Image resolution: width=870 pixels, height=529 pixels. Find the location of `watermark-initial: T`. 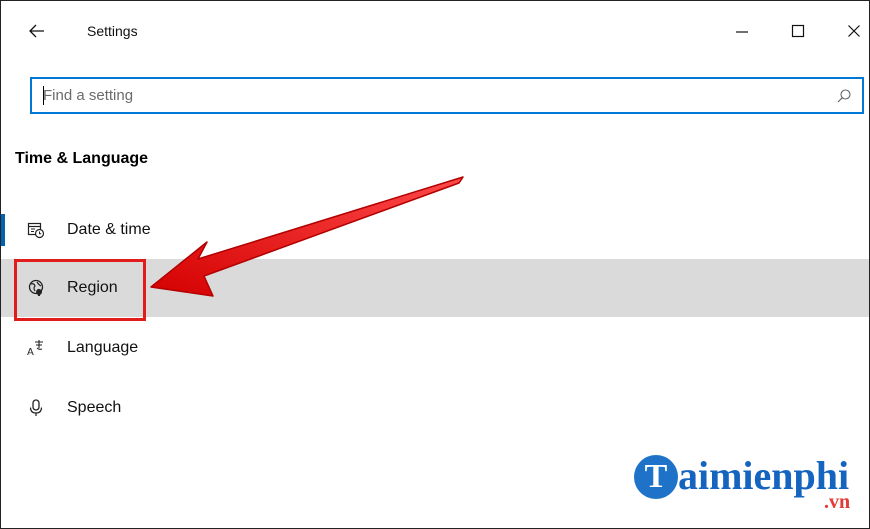

watermark-initial: T is located at coordinates (656, 477).